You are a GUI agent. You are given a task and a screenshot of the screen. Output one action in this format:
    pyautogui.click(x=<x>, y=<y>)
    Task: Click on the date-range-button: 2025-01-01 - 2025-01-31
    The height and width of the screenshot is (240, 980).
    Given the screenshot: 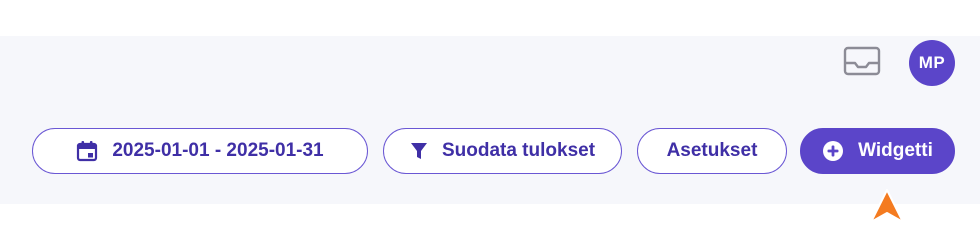 What is the action you would take?
    pyautogui.click(x=200, y=151)
    